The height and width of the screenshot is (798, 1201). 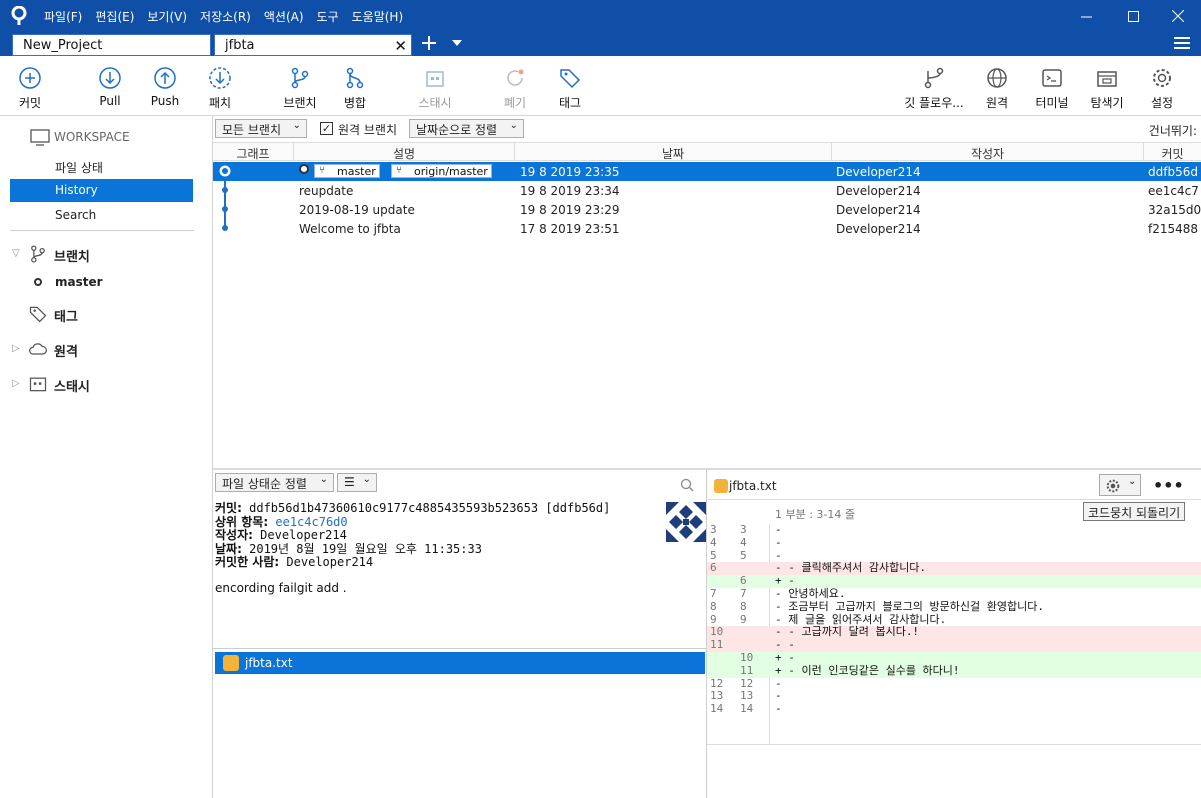 What do you see at coordinates (101, 215) in the screenshot?
I see `sidebar-item-search: Search` at bounding box center [101, 215].